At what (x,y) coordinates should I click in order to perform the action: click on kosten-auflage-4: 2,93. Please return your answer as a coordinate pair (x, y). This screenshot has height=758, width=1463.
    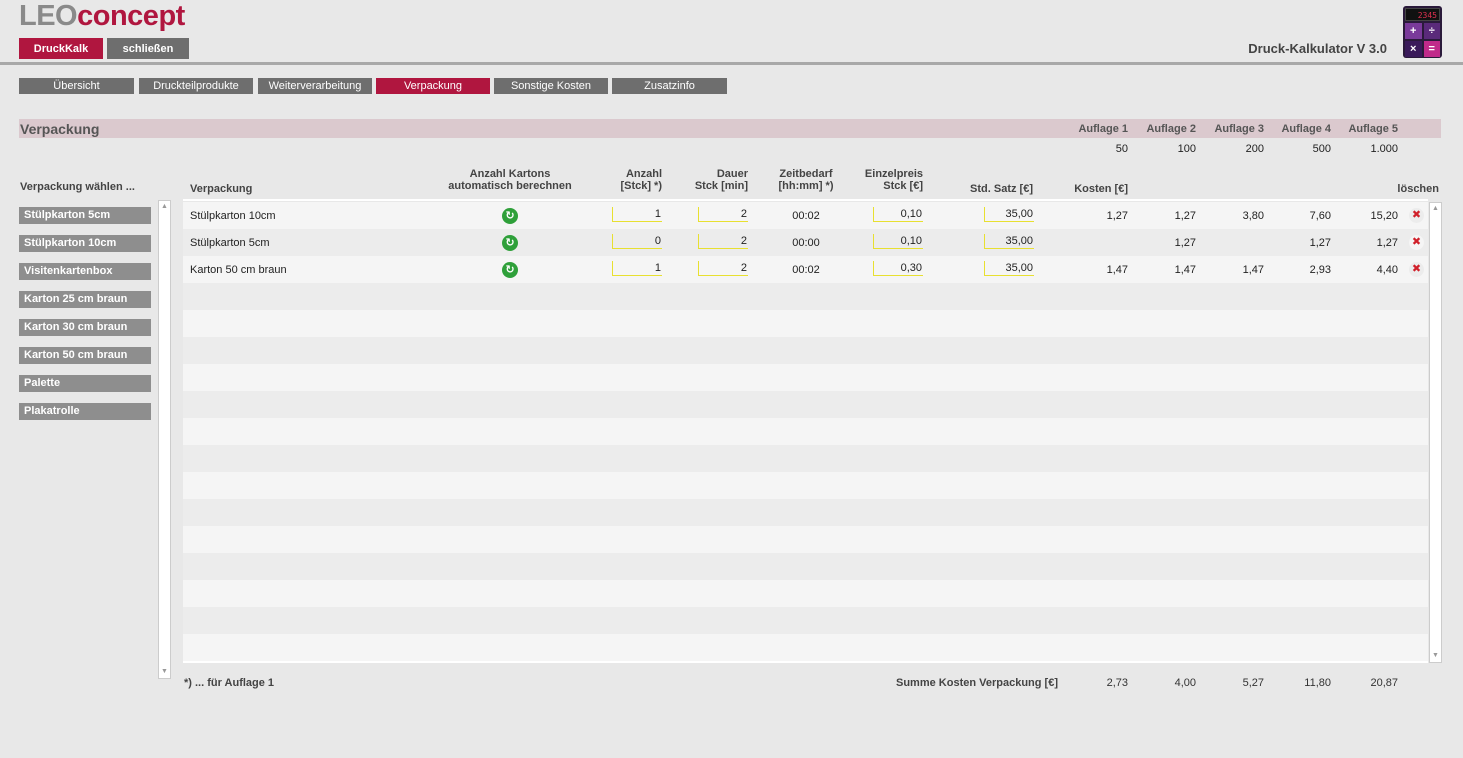
    Looking at the image, I should click on (1320, 270).